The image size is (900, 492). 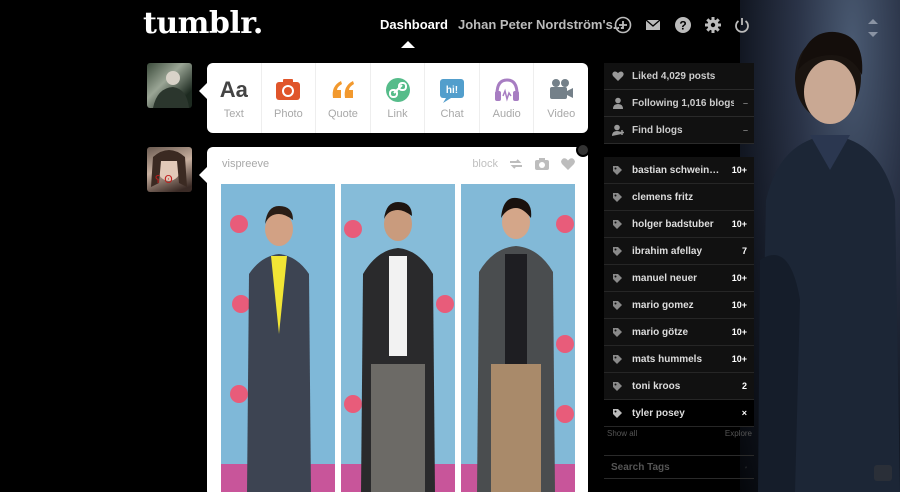 I want to click on tag-item: ibrahim afellay 7, so click(x=679, y=251).